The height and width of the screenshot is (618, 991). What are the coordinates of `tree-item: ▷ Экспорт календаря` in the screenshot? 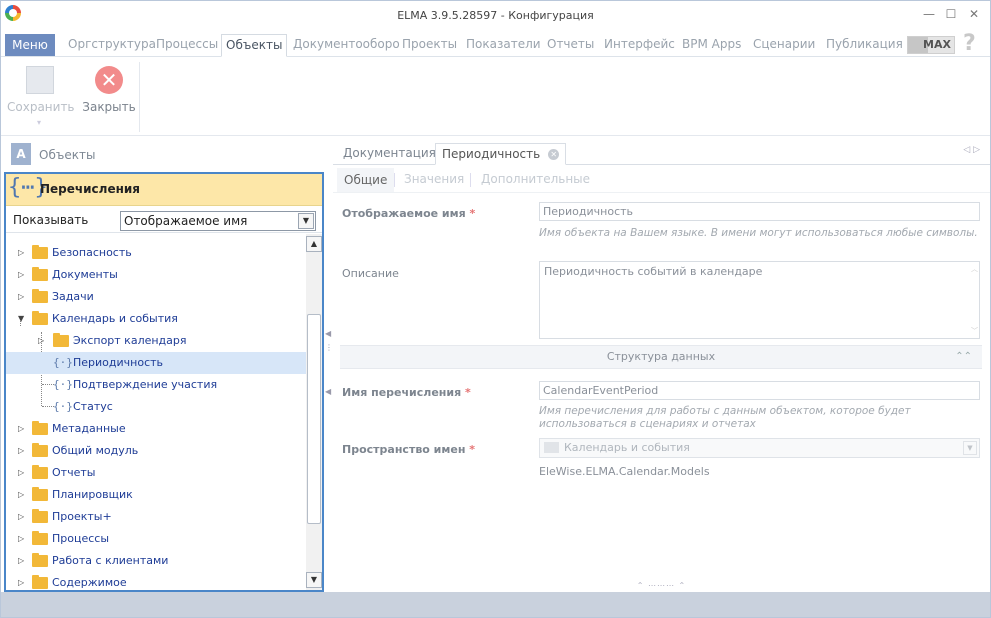 It's located at (156, 341).